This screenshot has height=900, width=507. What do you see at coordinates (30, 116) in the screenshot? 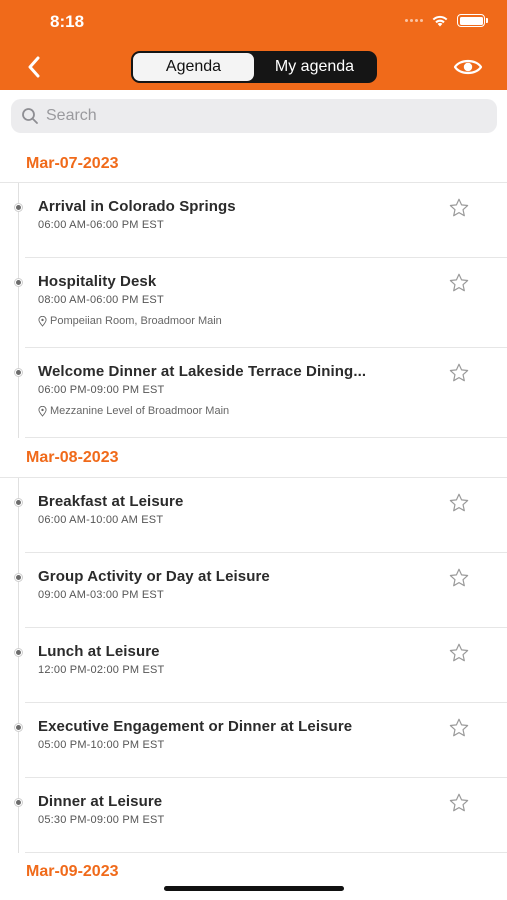
I see `search-icon` at bounding box center [30, 116].